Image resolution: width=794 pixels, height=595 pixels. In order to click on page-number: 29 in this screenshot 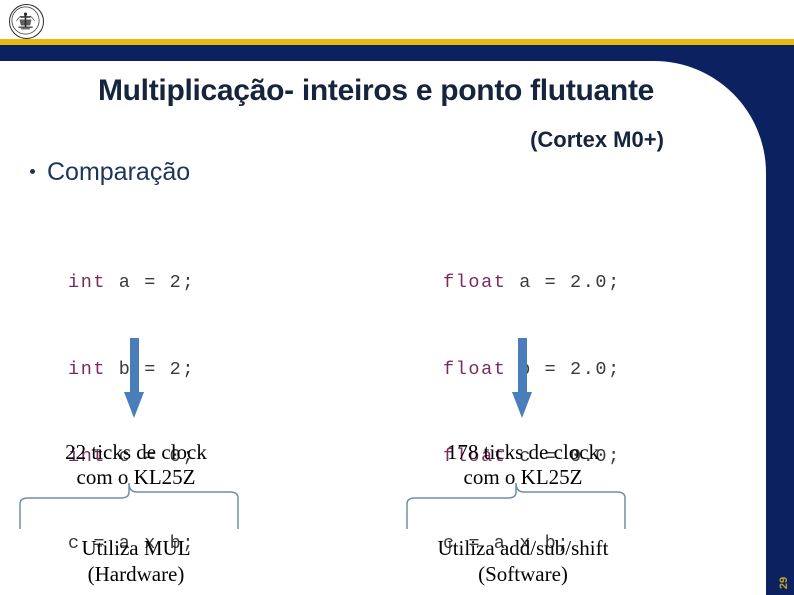, I will do `click(783, 583)`.